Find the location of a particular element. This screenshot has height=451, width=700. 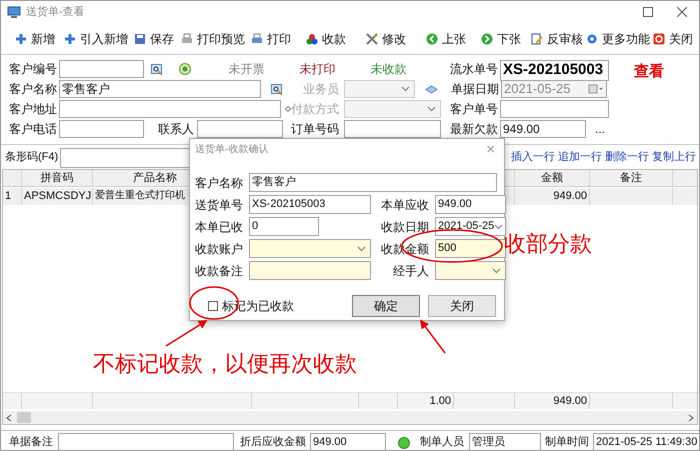

table-cell: APSMCSDYJ is located at coordinates (57, 196).